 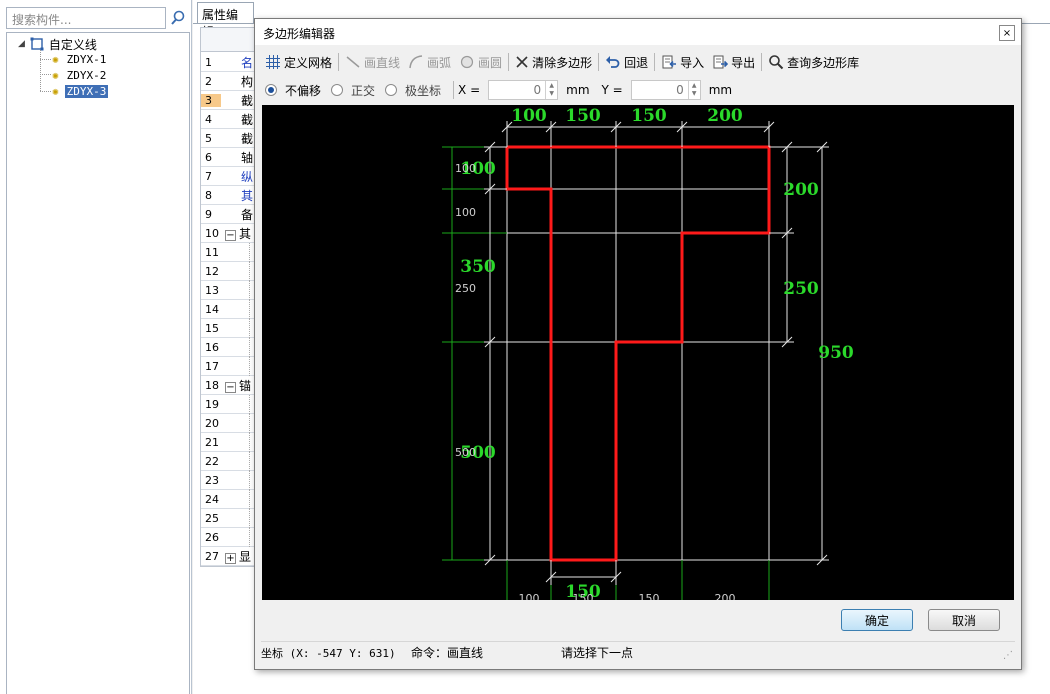 I want to click on radio-no-offset: 不偏移, so click(x=293, y=90).